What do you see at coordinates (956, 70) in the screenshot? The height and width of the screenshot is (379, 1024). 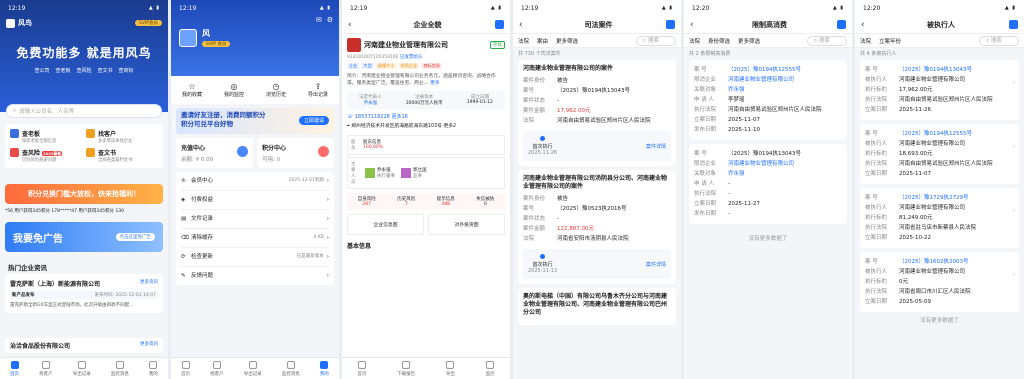 I see `case-number: （2025）豫0194执13043号` at bounding box center [956, 70].